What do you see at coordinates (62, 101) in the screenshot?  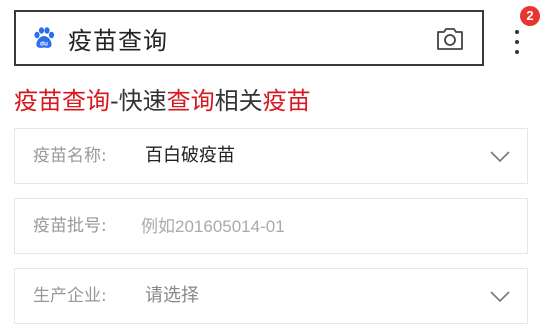 I see `title-keyword-1: 疫苗查询` at bounding box center [62, 101].